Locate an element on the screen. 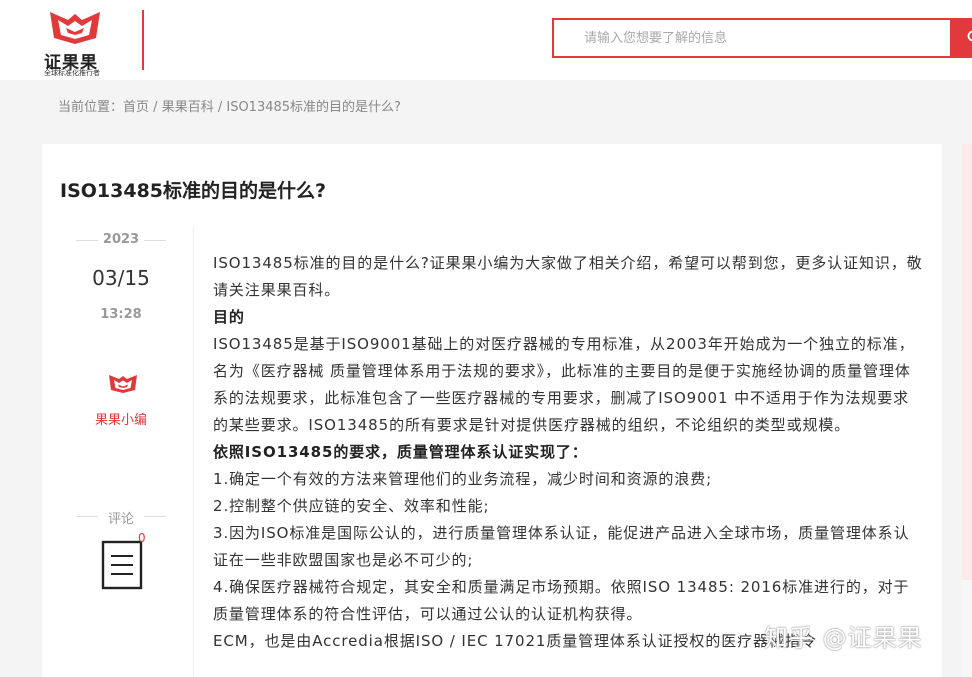 The height and width of the screenshot is (677, 972). header-divider is located at coordinates (143, 40).